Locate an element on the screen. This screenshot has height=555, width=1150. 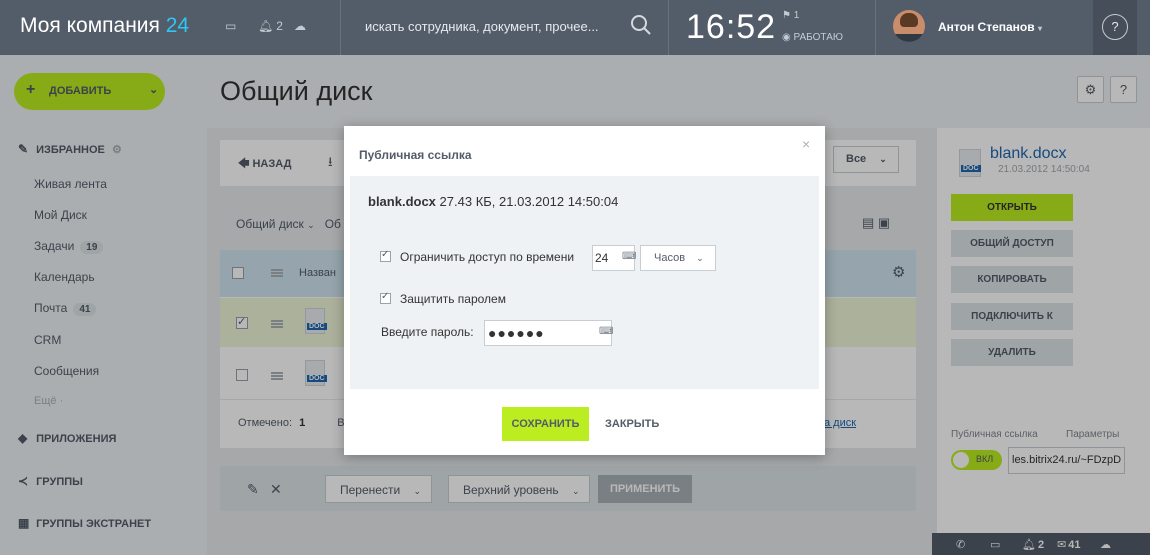
protect-password-checkbox is located at coordinates (385, 297).